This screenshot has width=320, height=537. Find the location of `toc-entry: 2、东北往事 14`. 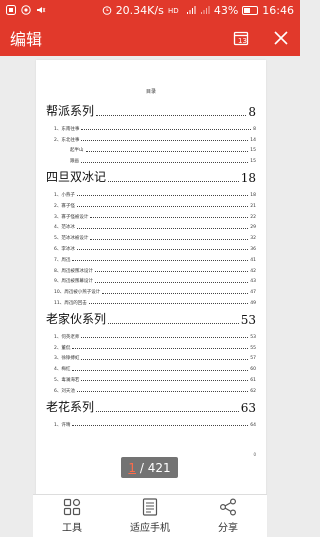

toc-entry: 2、东北往事 14 is located at coordinates (151, 137).